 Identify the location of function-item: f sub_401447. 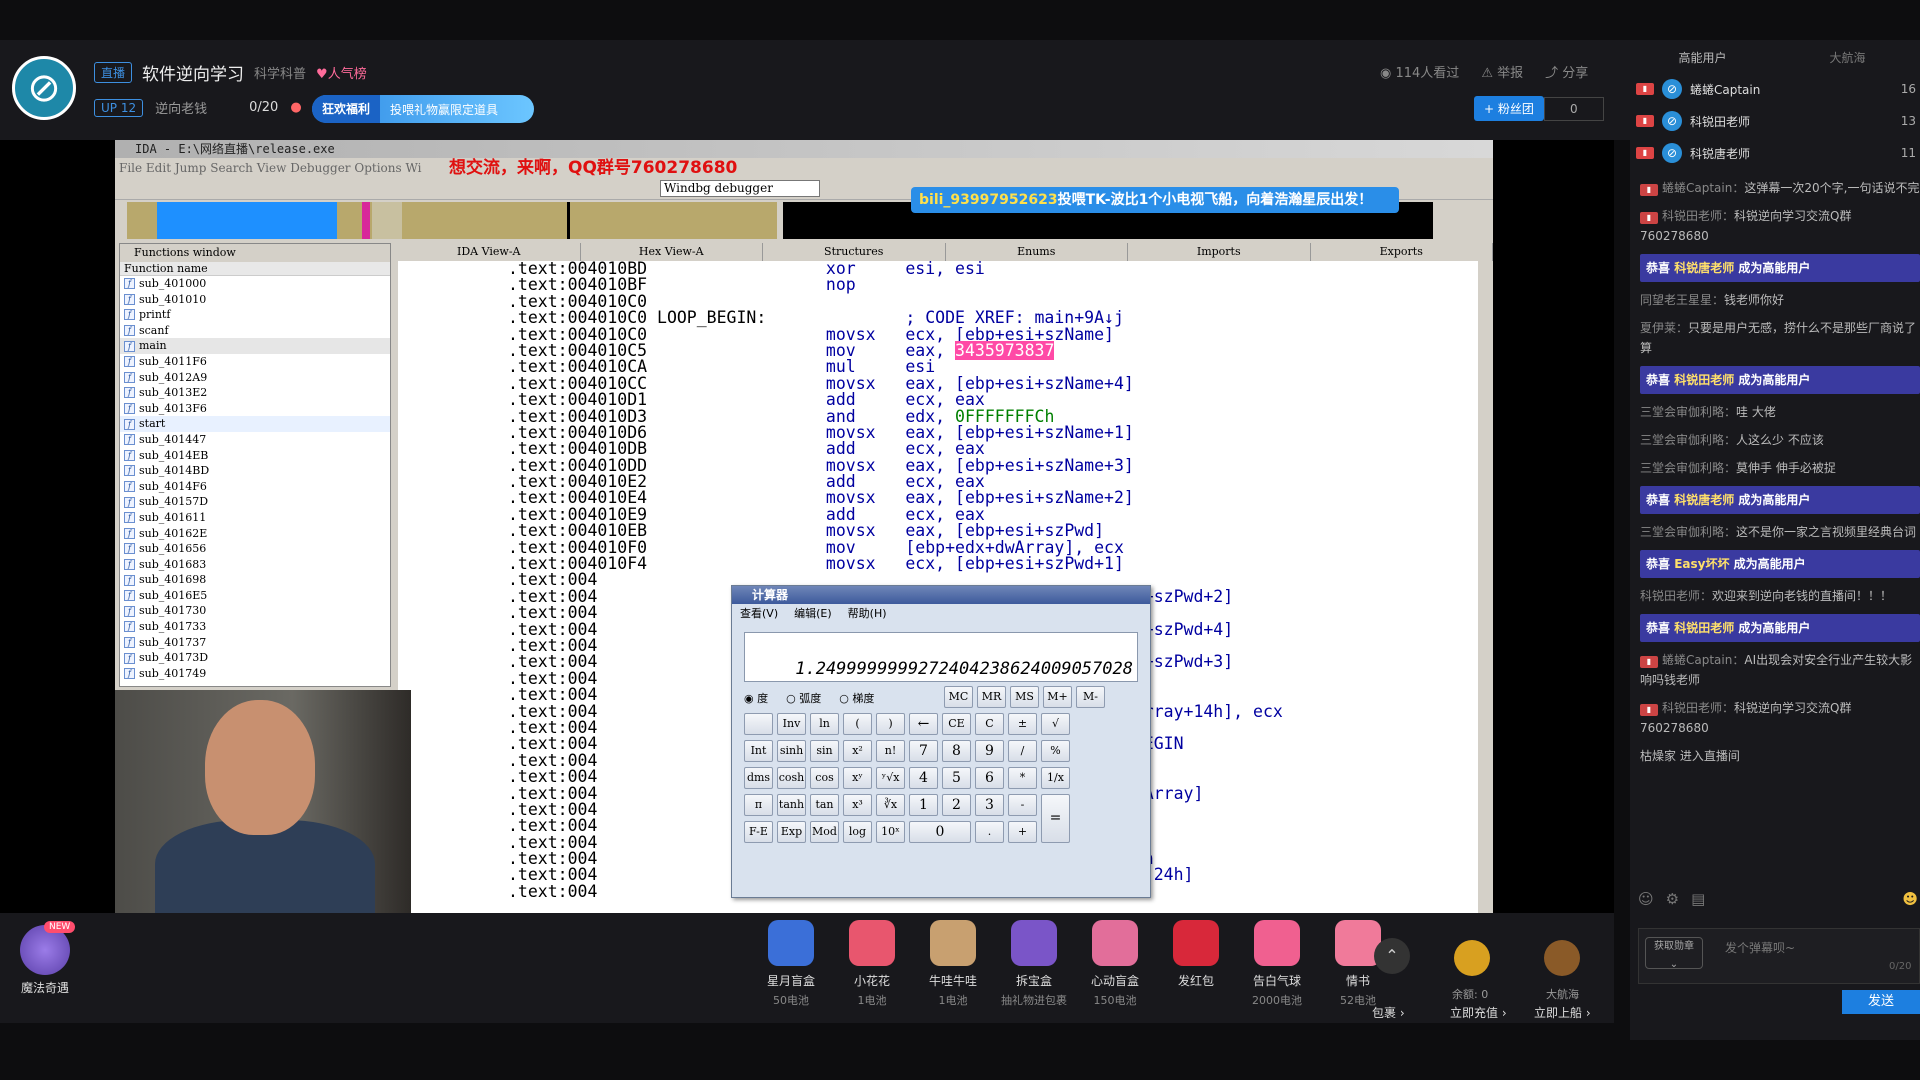
(255, 440).